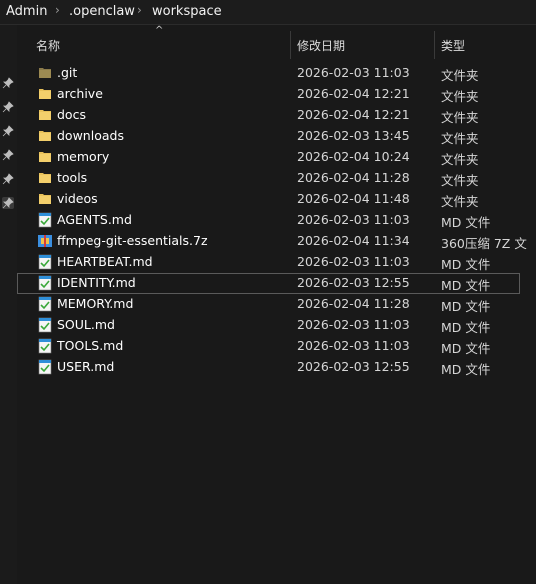 The image size is (536, 584). Describe the element at coordinates (276, 220) in the screenshot. I see `file-row: AGENTS.md 2026-02-03 11:03 MD 文件` at that location.